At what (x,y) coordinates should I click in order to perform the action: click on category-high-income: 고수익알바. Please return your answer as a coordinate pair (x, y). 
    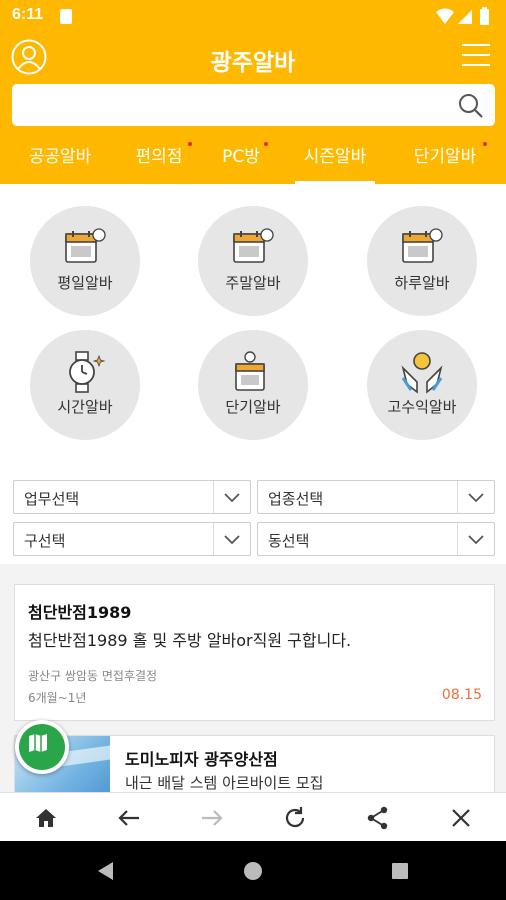
    Looking at the image, I should click on (422, 385).